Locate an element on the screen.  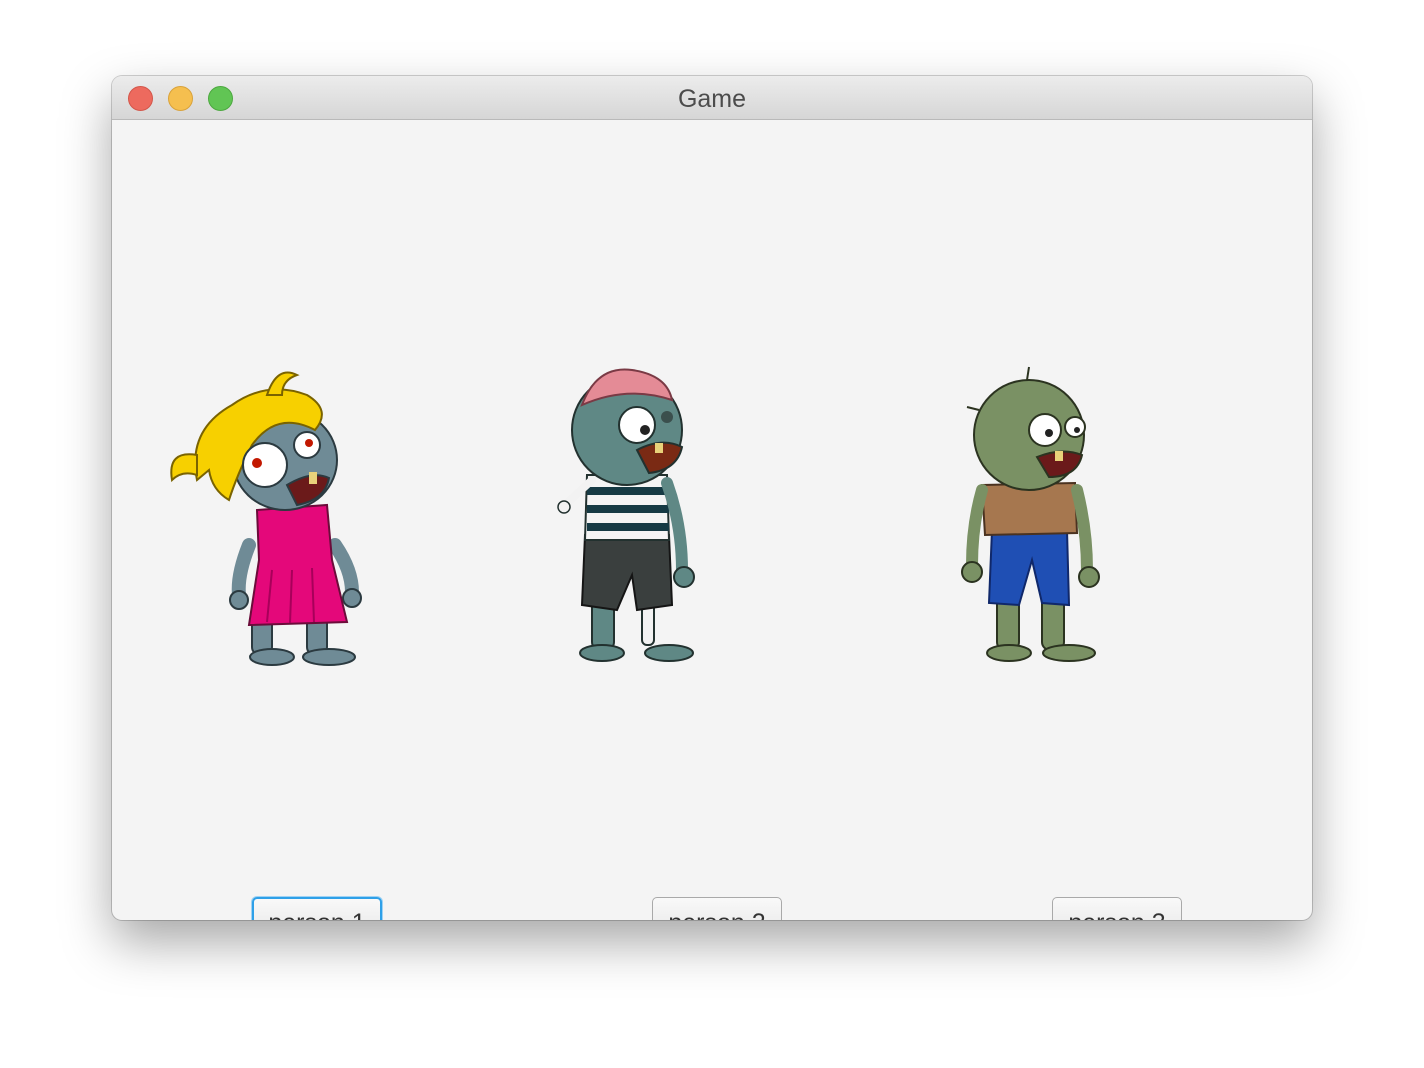
zombie-girl-icon is located at coordinates (266, 518).